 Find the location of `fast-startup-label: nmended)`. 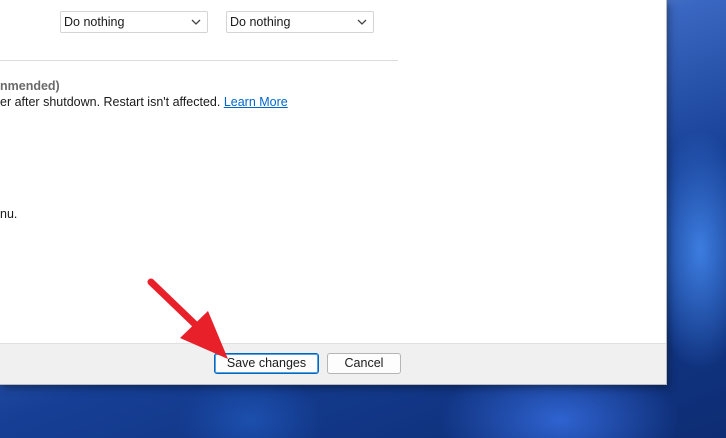

fast-startup-label: nmended) is located at coordinates (30, 86).